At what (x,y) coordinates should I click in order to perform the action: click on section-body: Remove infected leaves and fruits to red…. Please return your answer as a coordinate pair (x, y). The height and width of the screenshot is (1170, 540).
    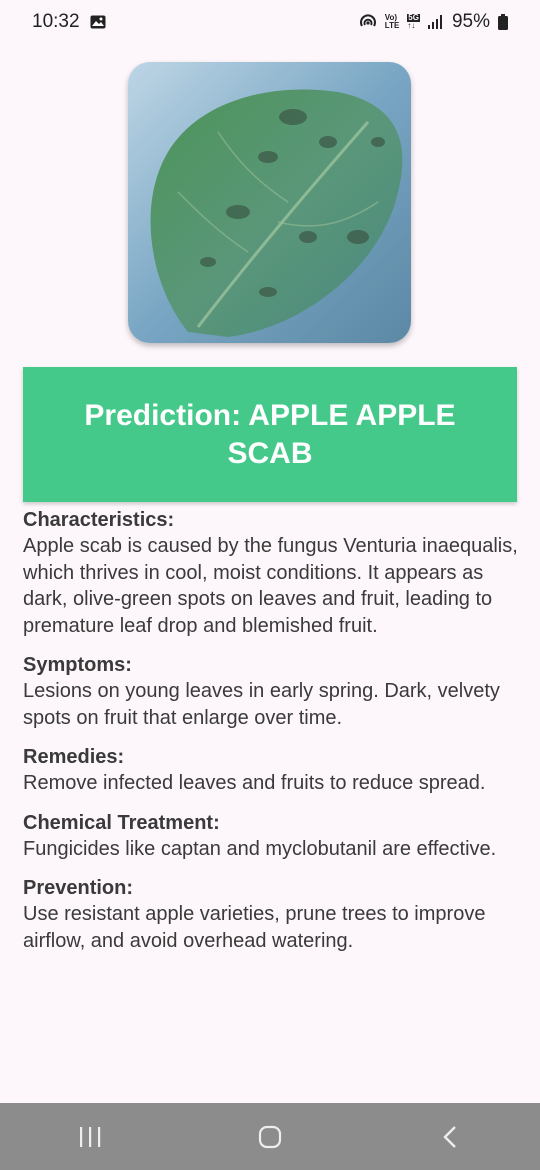
    Looking at the image, I should click on (254, 783).